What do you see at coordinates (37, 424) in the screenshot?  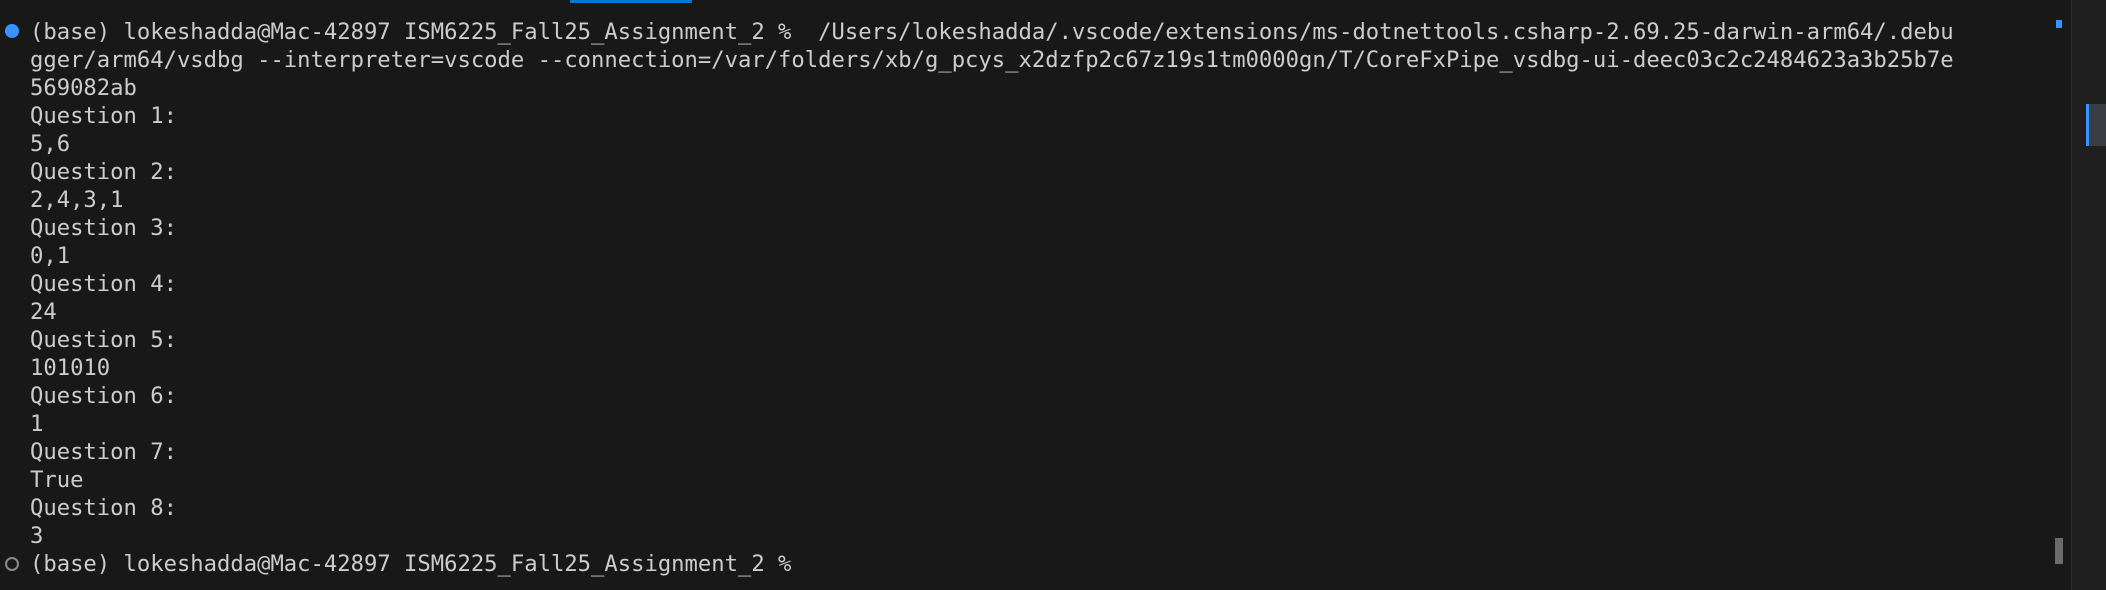 I see `terminal-output-line: 1` at bounding box center [37, 424].